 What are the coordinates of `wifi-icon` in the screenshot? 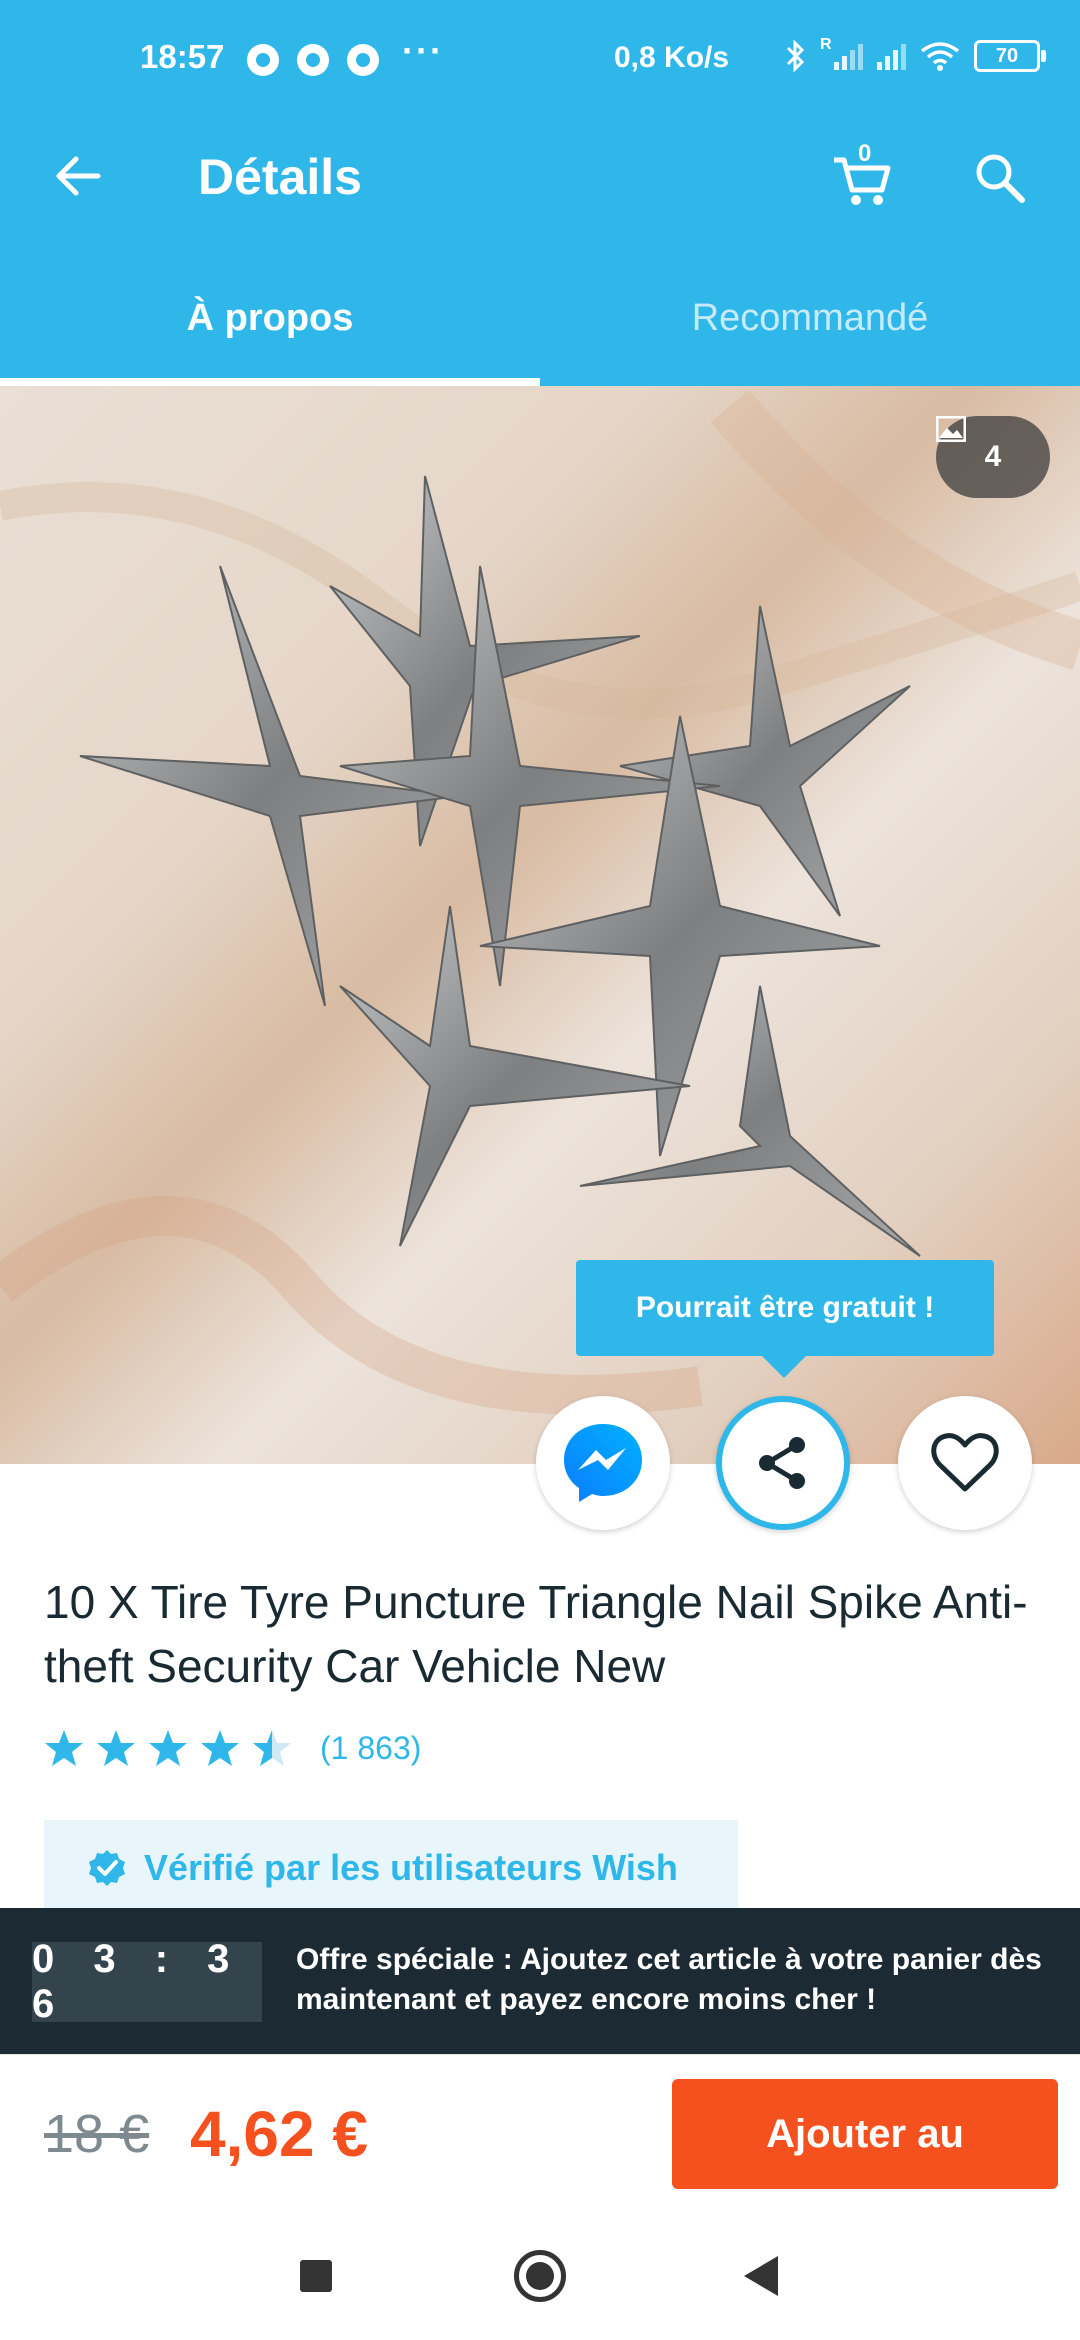 It's located at (940, 56).